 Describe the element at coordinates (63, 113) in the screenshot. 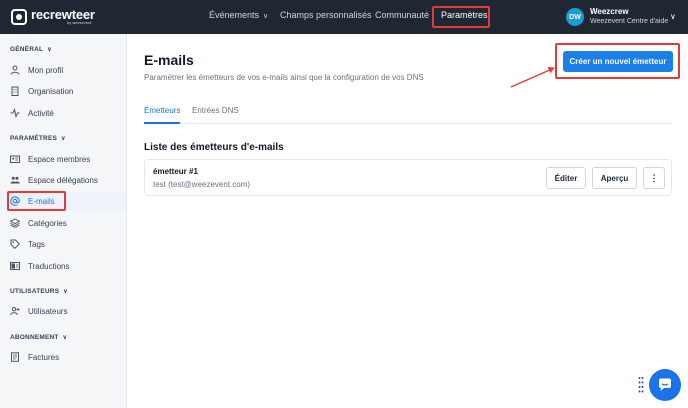

I see `sidebar-item-activite: Activité` at that location.